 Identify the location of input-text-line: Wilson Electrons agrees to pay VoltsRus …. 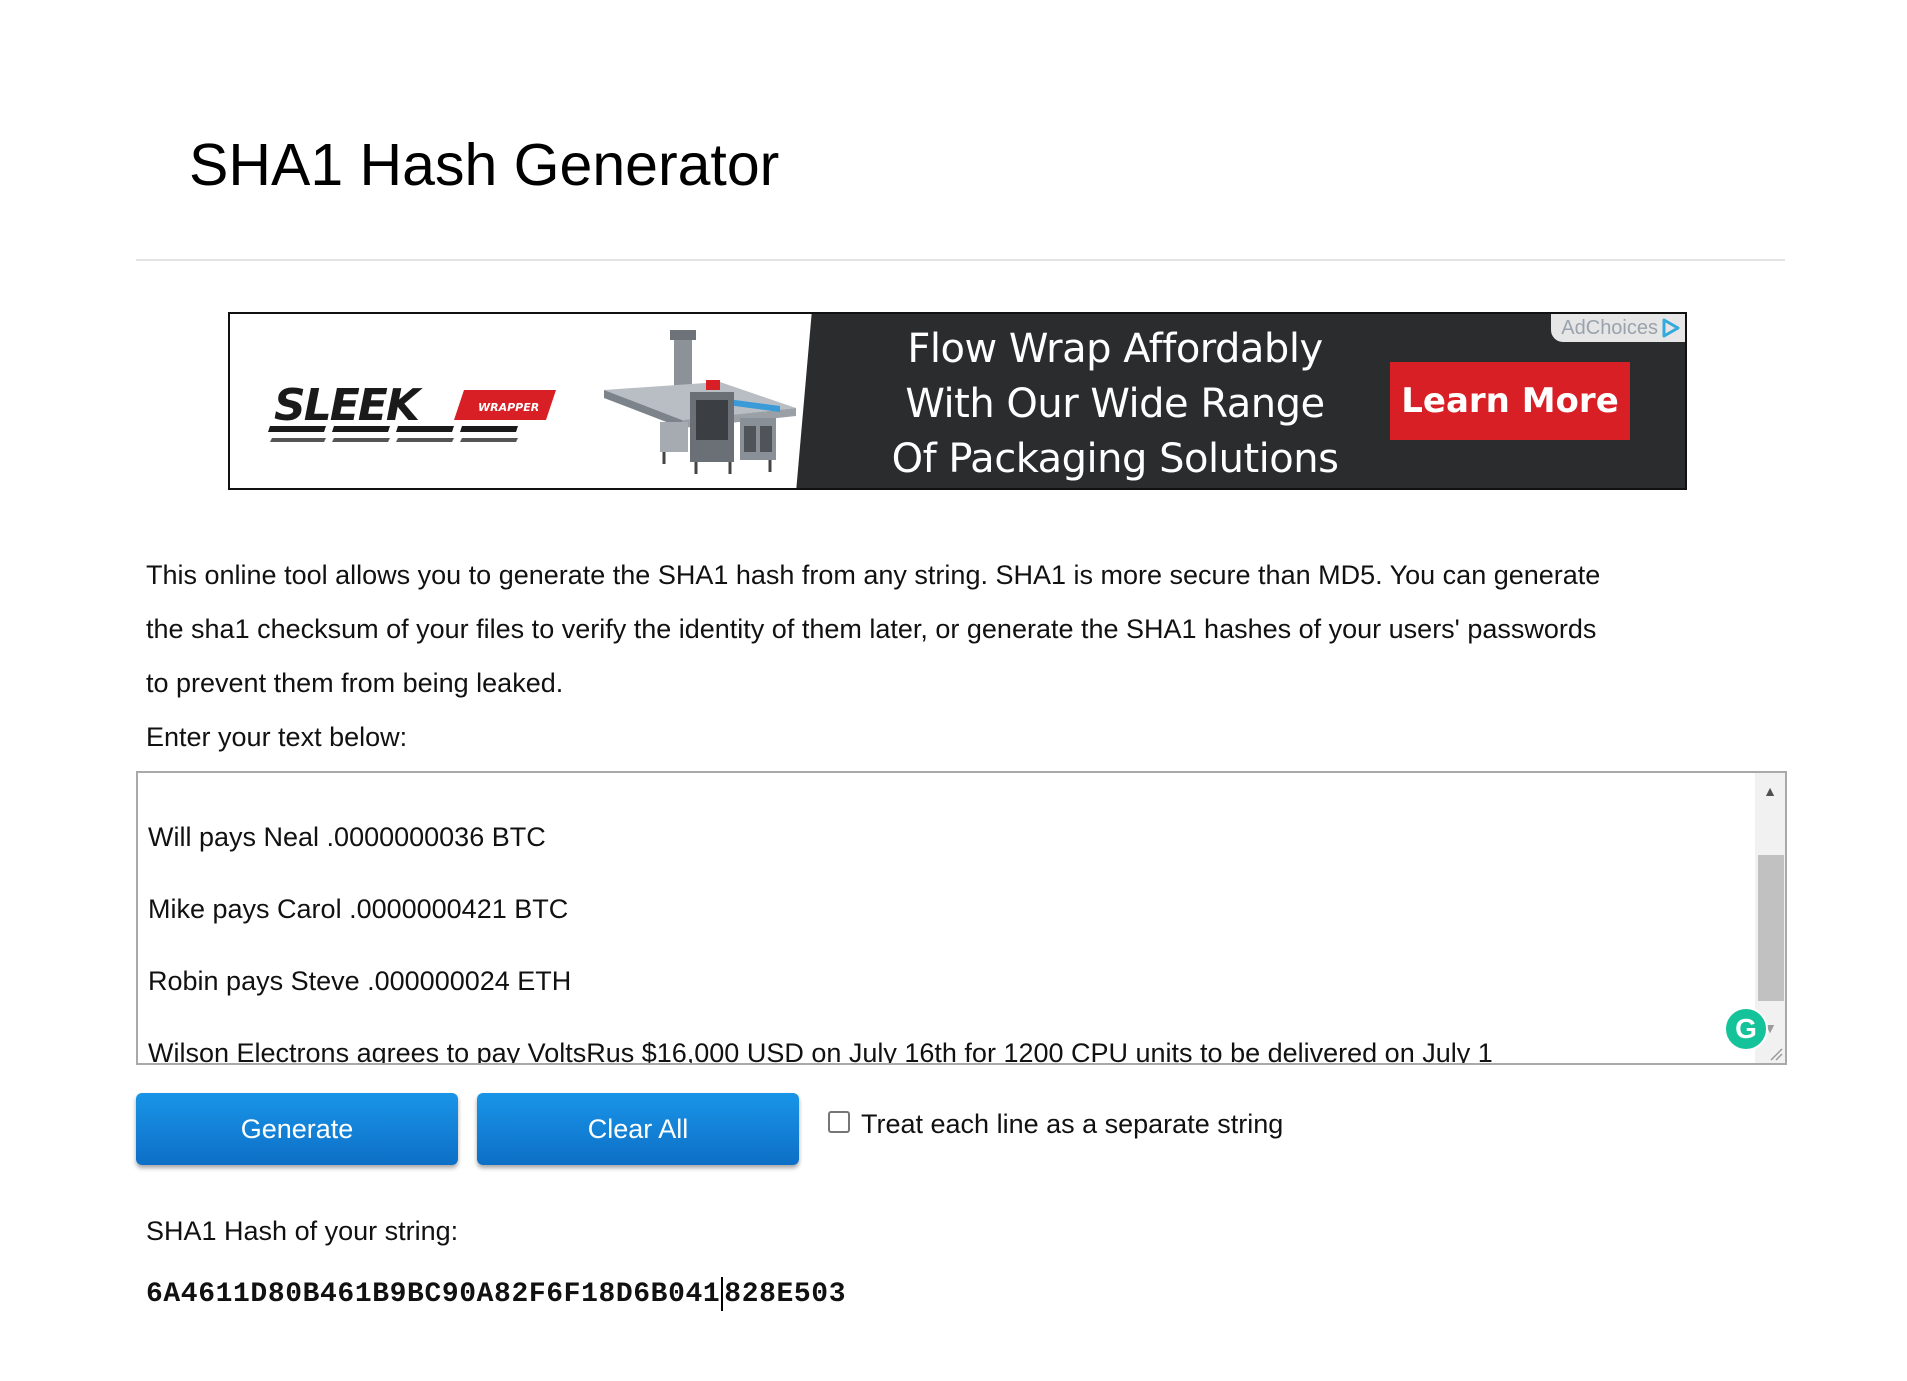
(820, 1051).